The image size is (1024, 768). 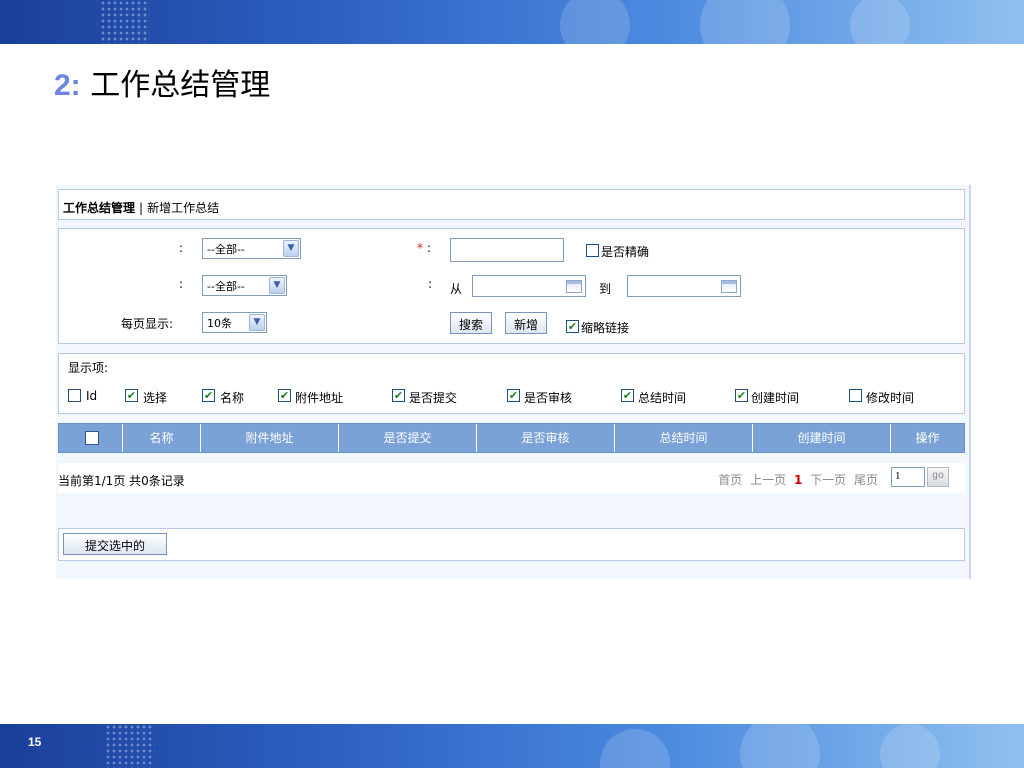 What do you see at coordinates (890, 398) in the screenshot?
I see `display-option-label: 修改时间` at bounding box center [890, 398].